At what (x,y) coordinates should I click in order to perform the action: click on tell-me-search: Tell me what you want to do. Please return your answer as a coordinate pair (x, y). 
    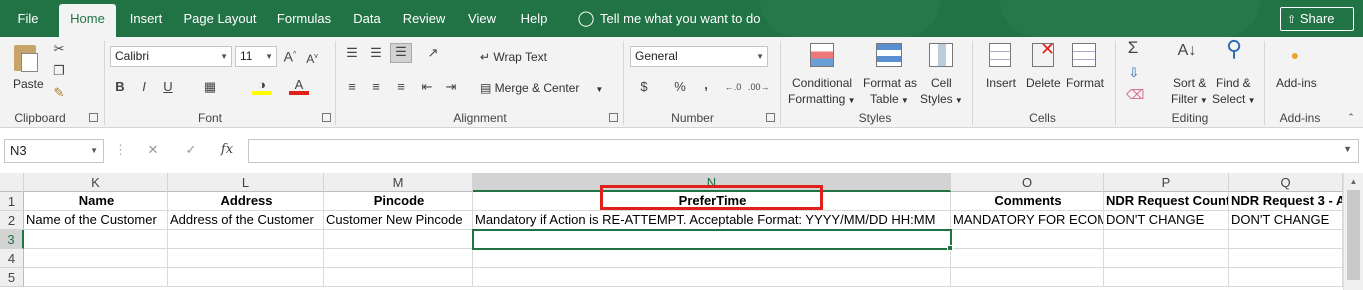
    Looking at the image, I should click on (682, 18).